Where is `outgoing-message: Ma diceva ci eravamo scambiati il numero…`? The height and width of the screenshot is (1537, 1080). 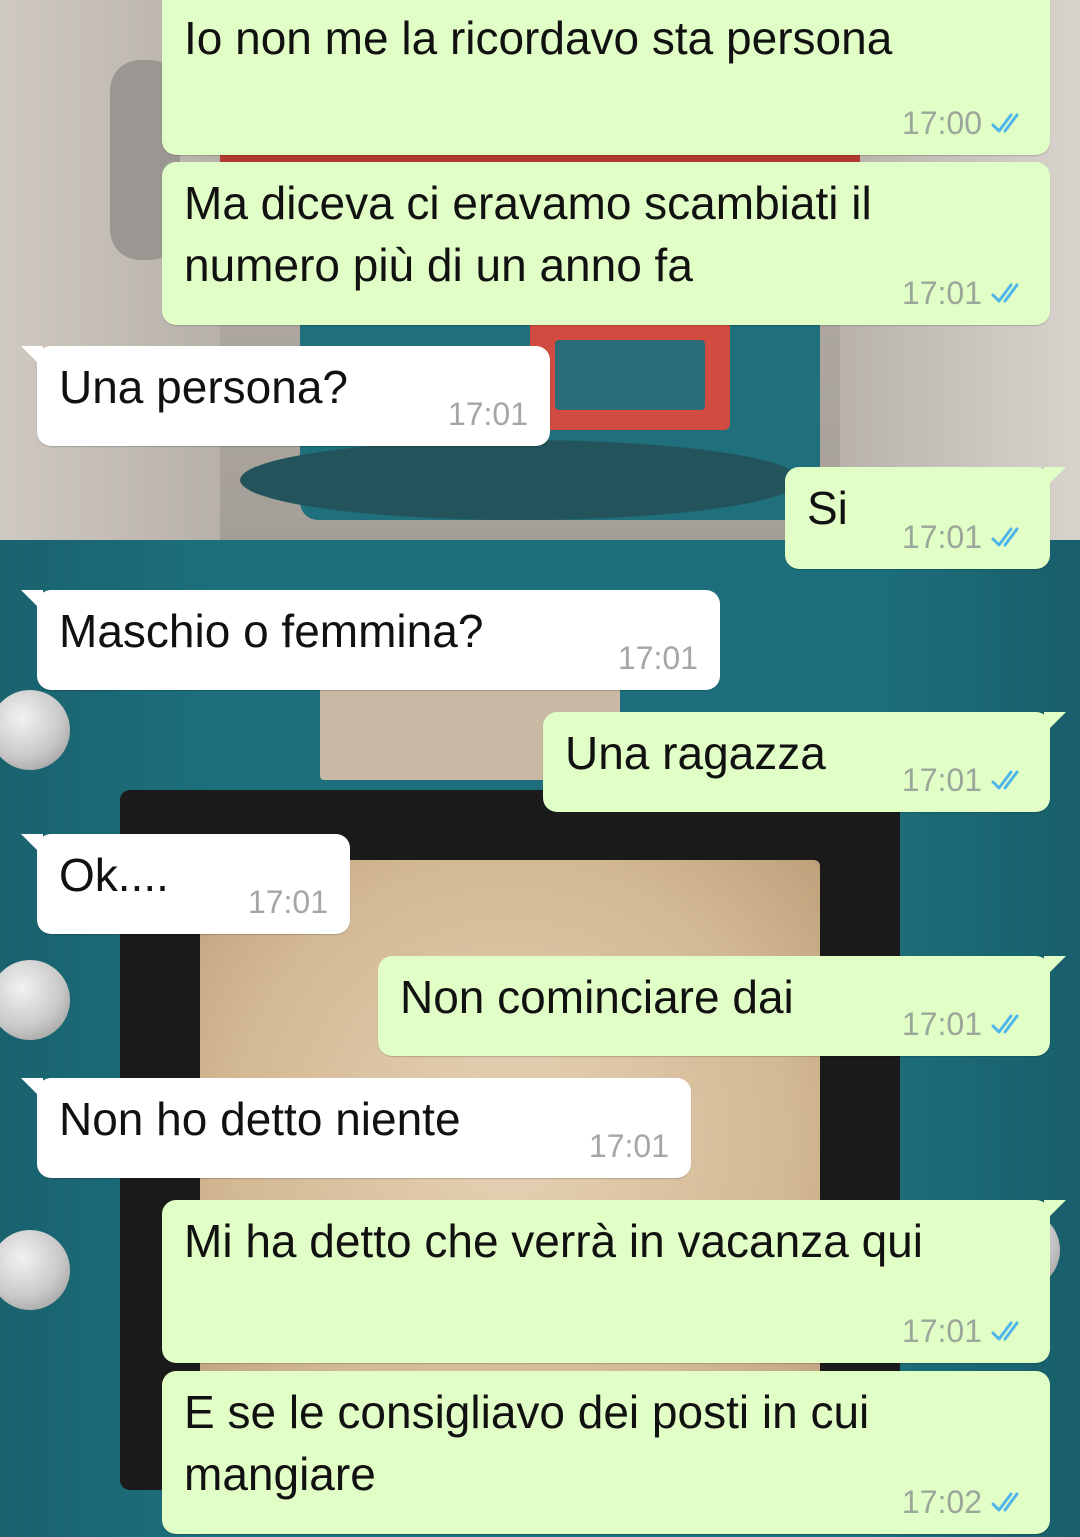
outgoing-message: Ma diceva ci eravamo scambiati il numero… is located at coordinates (606, 243).